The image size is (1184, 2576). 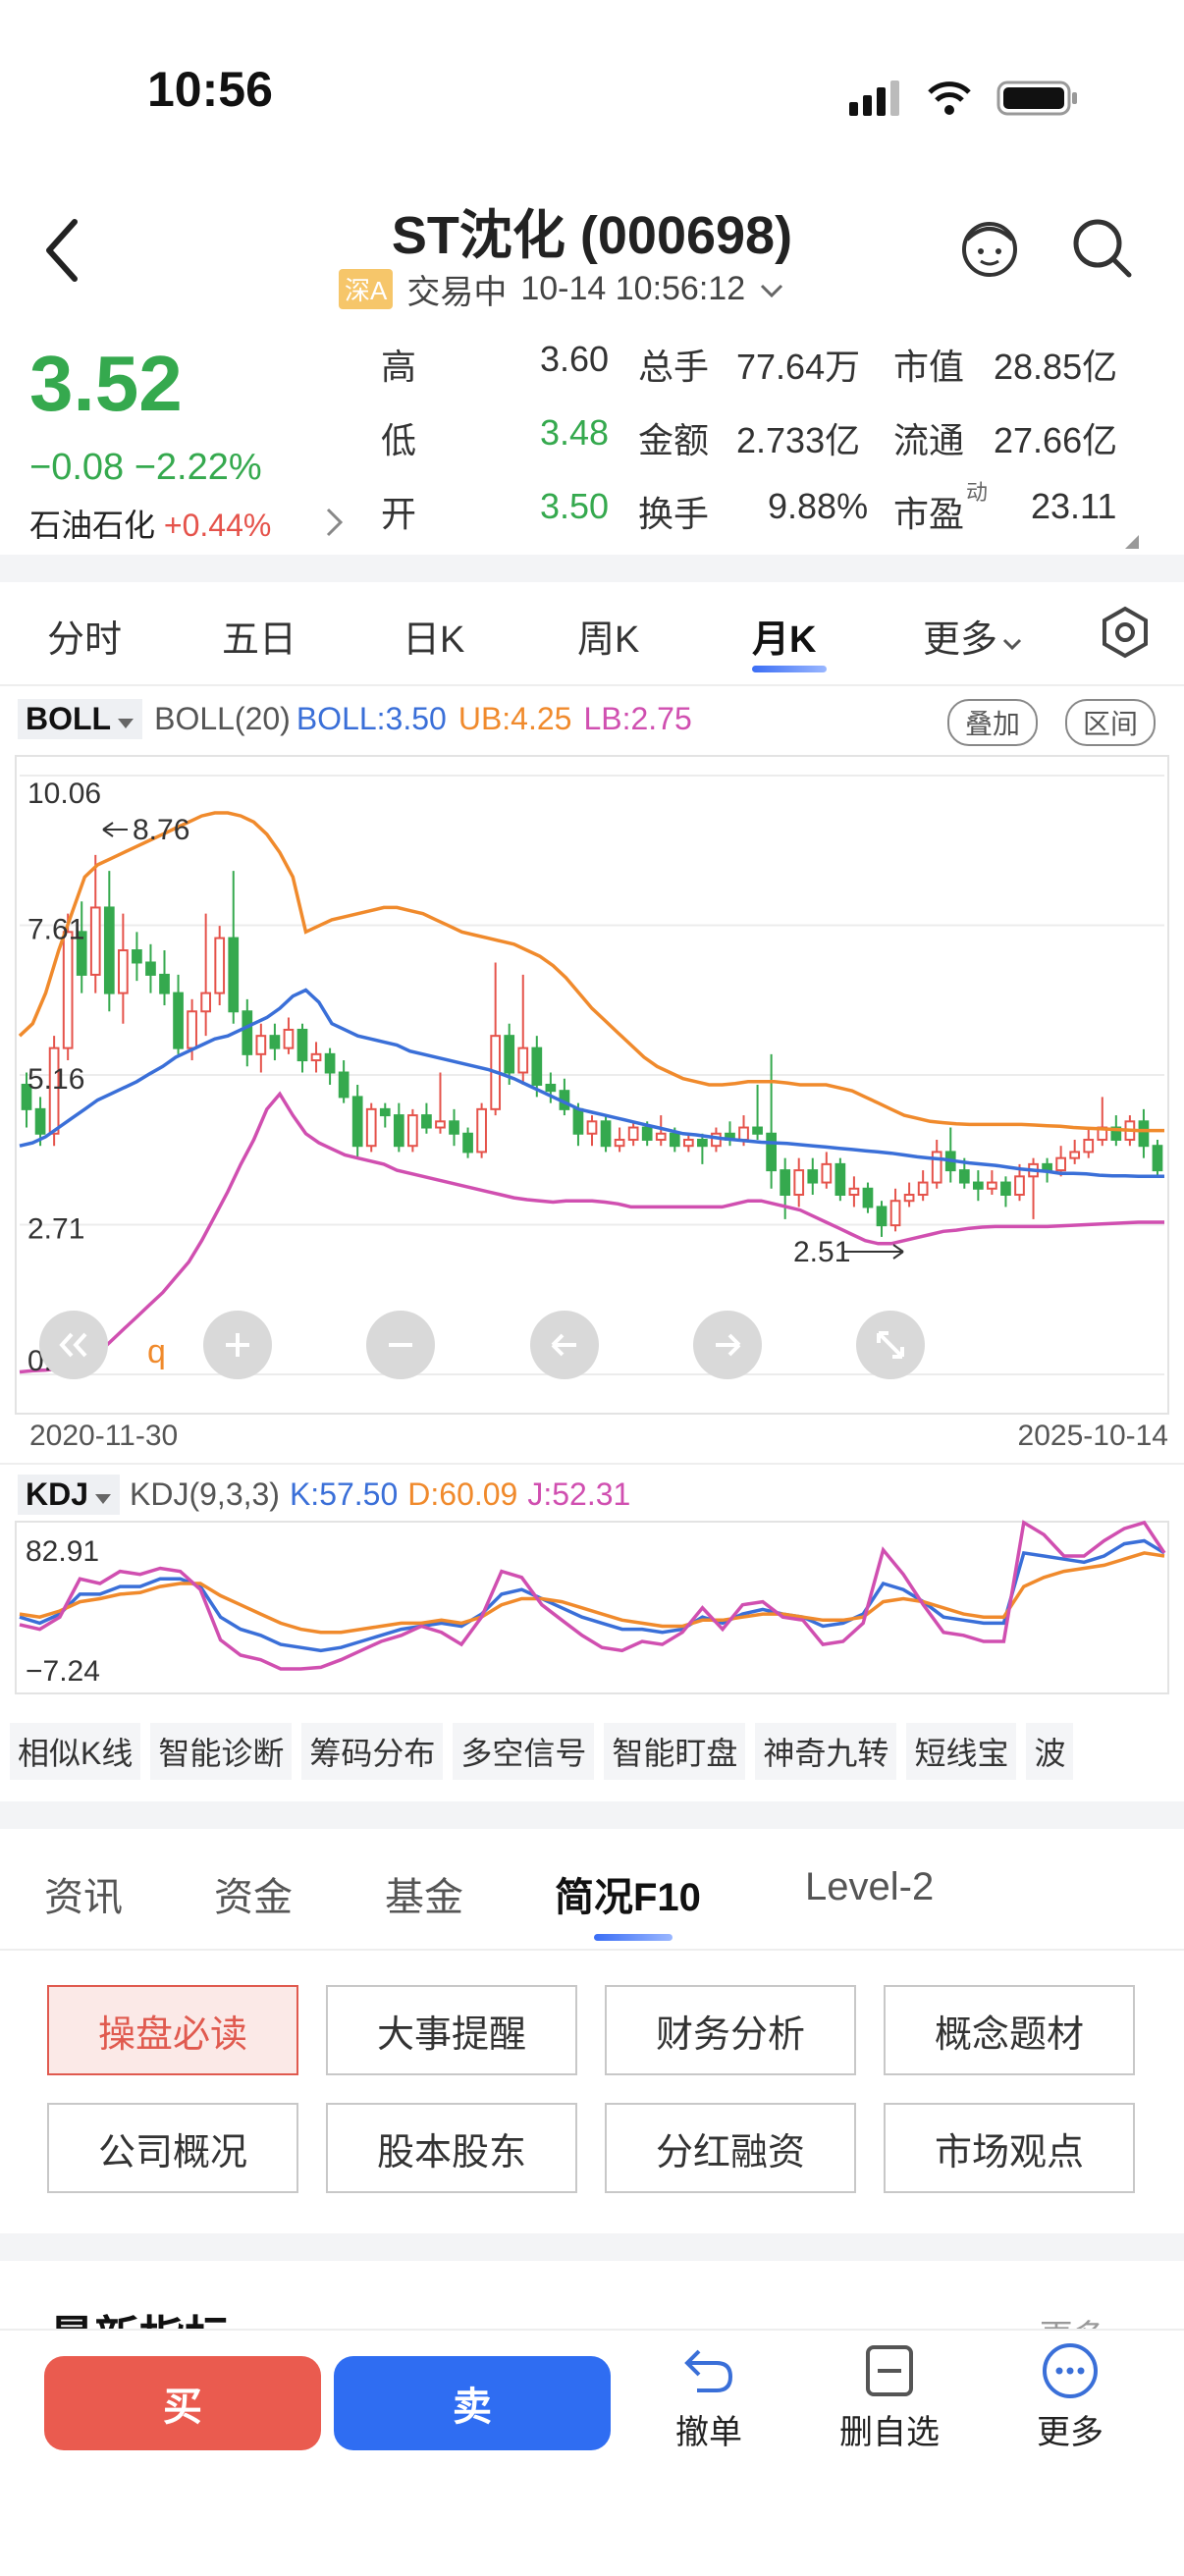 I want to click on chevron-right-icon, so click(x=335, y=525).